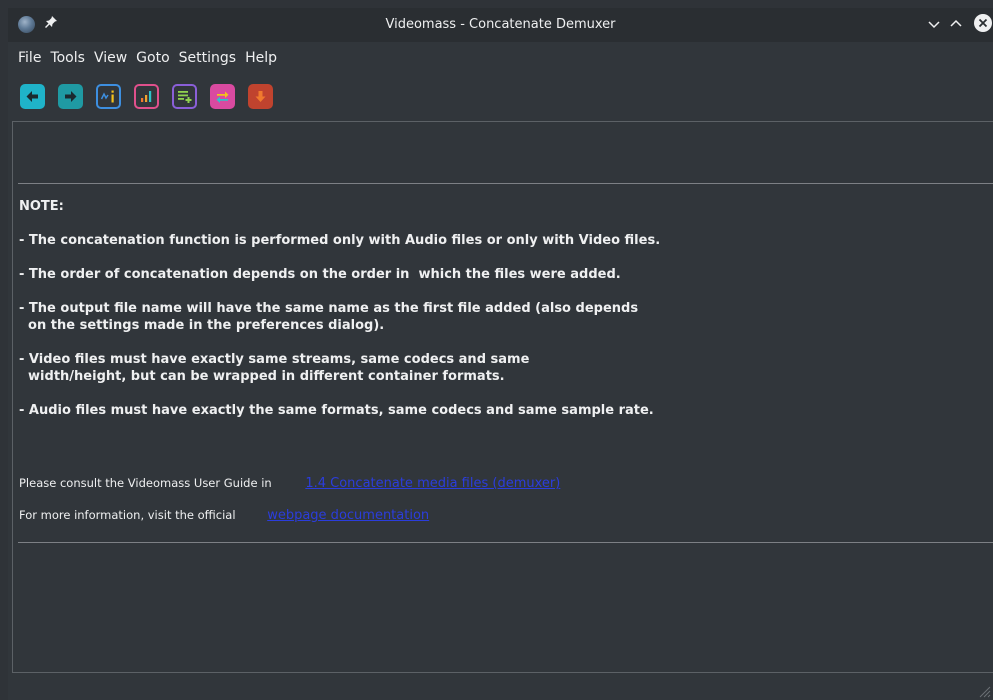 The width and height of the screenshot is (993, 700). What do you see at coordinates (29, 58) in the screenshot?
I see `menu-file: File` at bounding box center [29, 58].